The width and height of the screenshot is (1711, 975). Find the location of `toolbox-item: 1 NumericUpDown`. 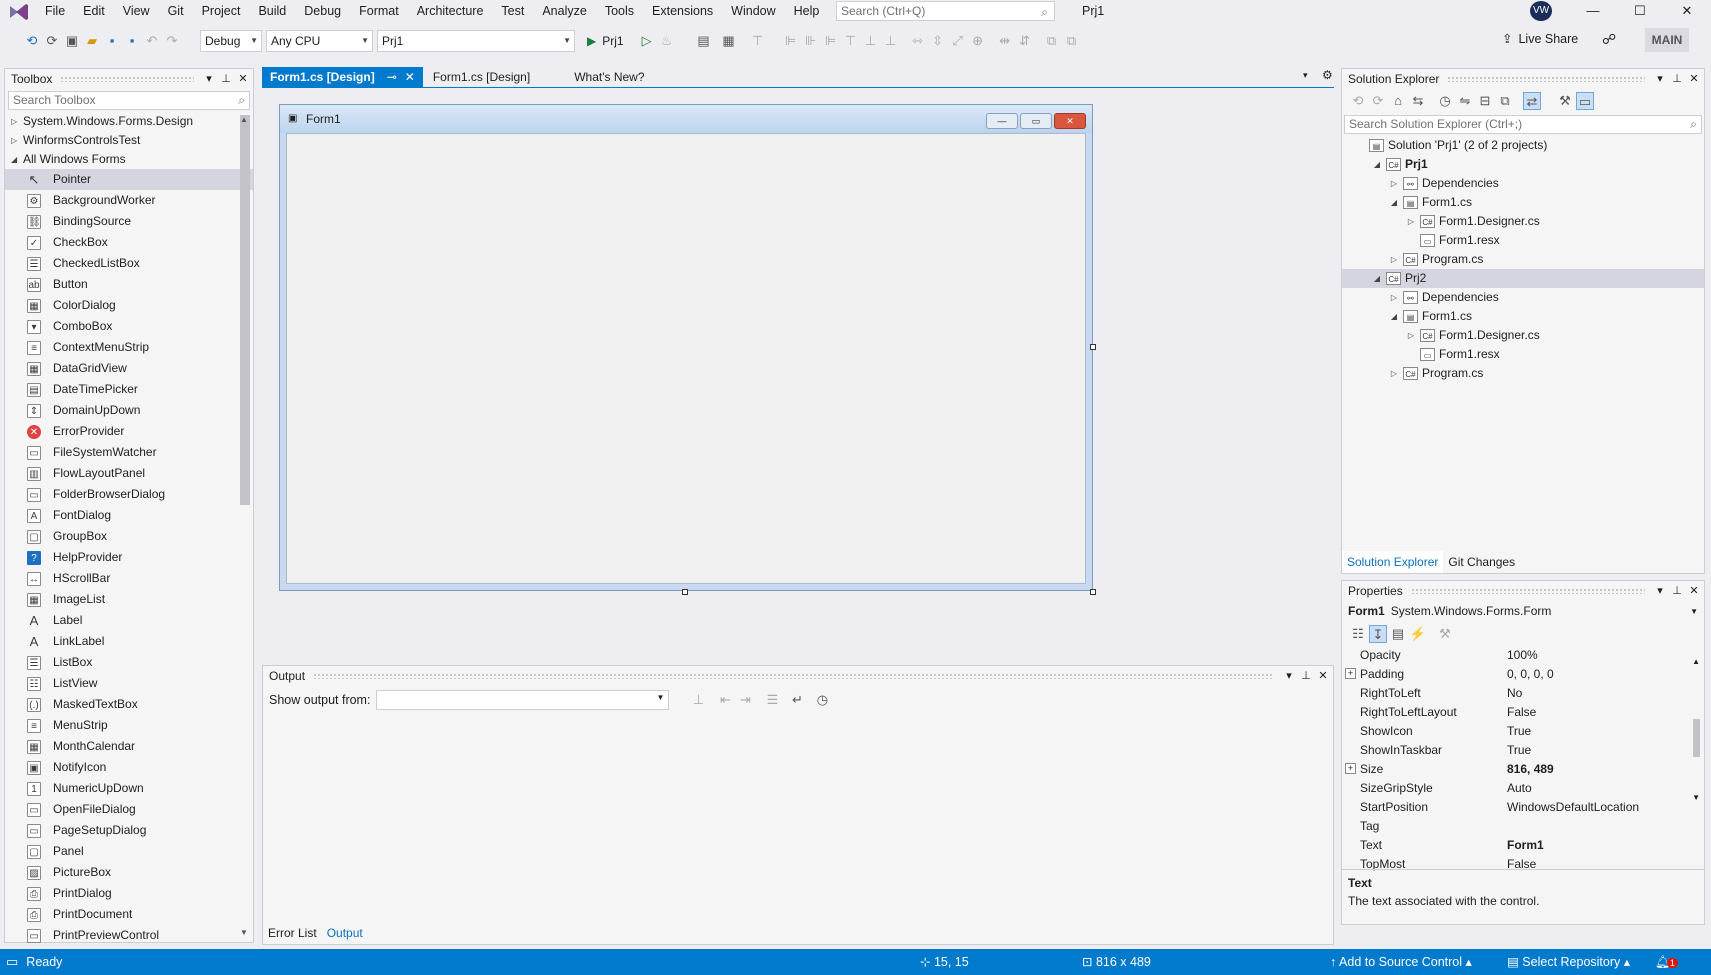

toolbox-item: 1 NumericUpDown is located at coordinates (129, 788).